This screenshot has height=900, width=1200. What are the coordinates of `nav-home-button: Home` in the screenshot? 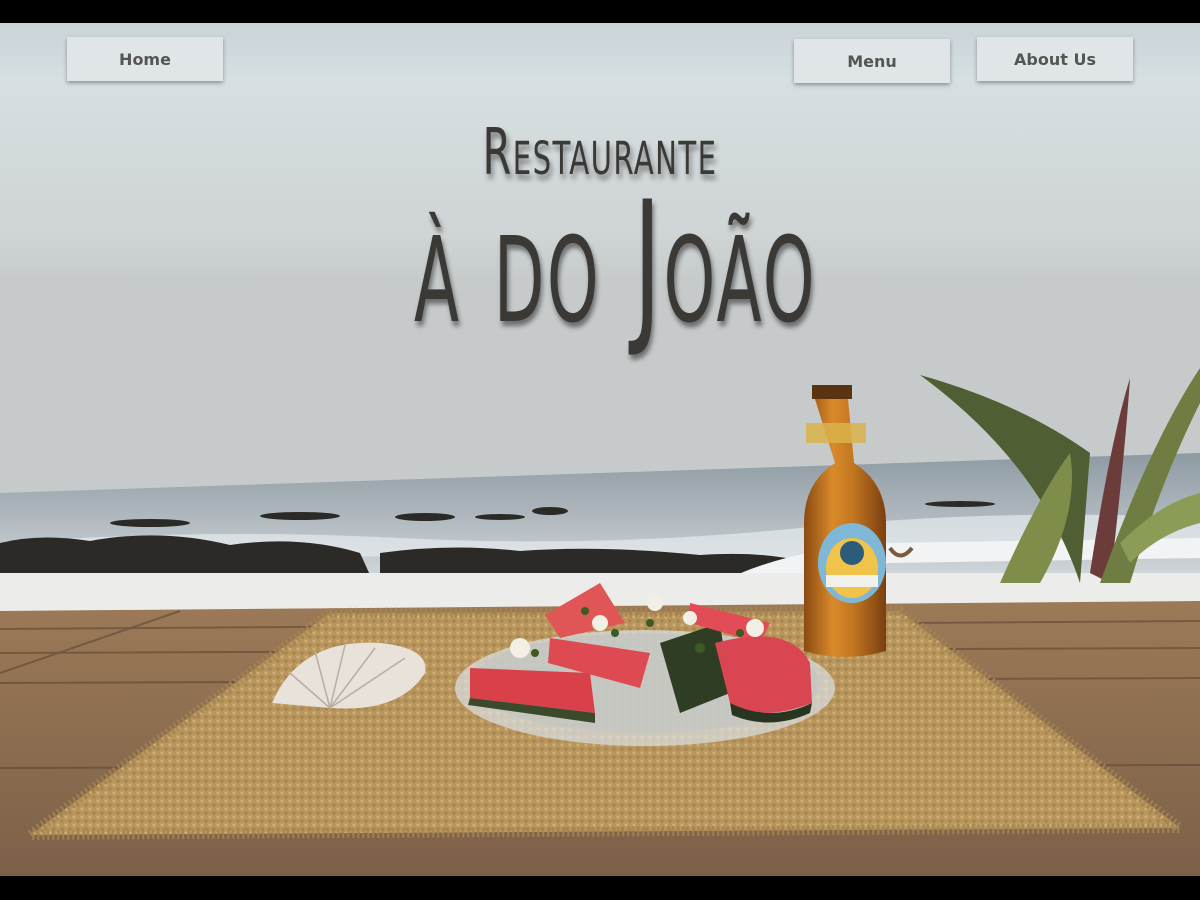 It's located at (145, 59).